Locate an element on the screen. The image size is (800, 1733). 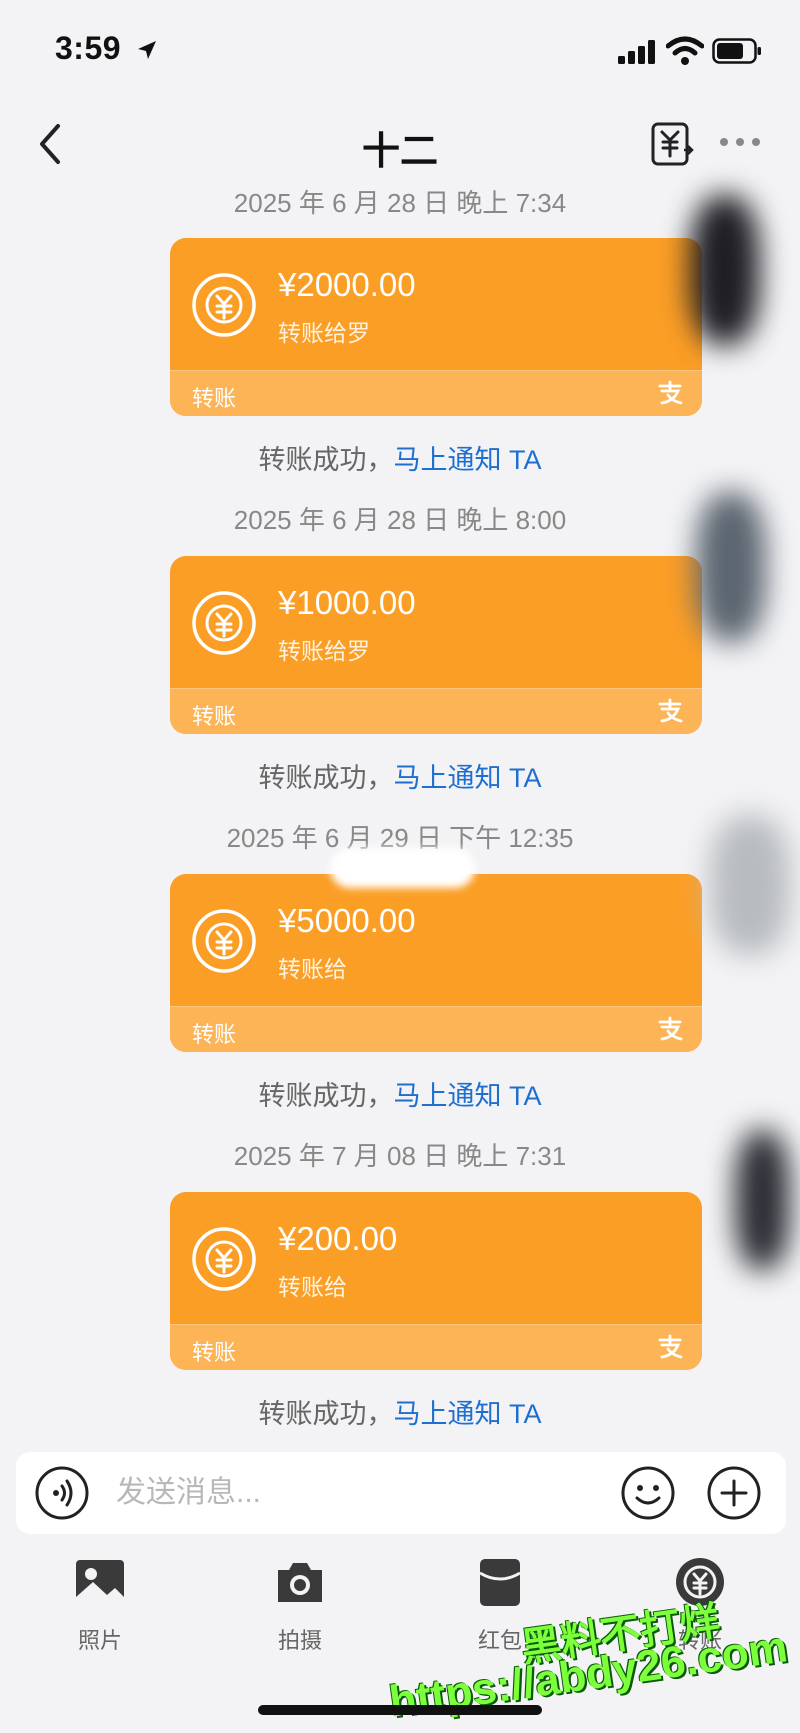
home-indicator is located at coordinates (400, 1710).